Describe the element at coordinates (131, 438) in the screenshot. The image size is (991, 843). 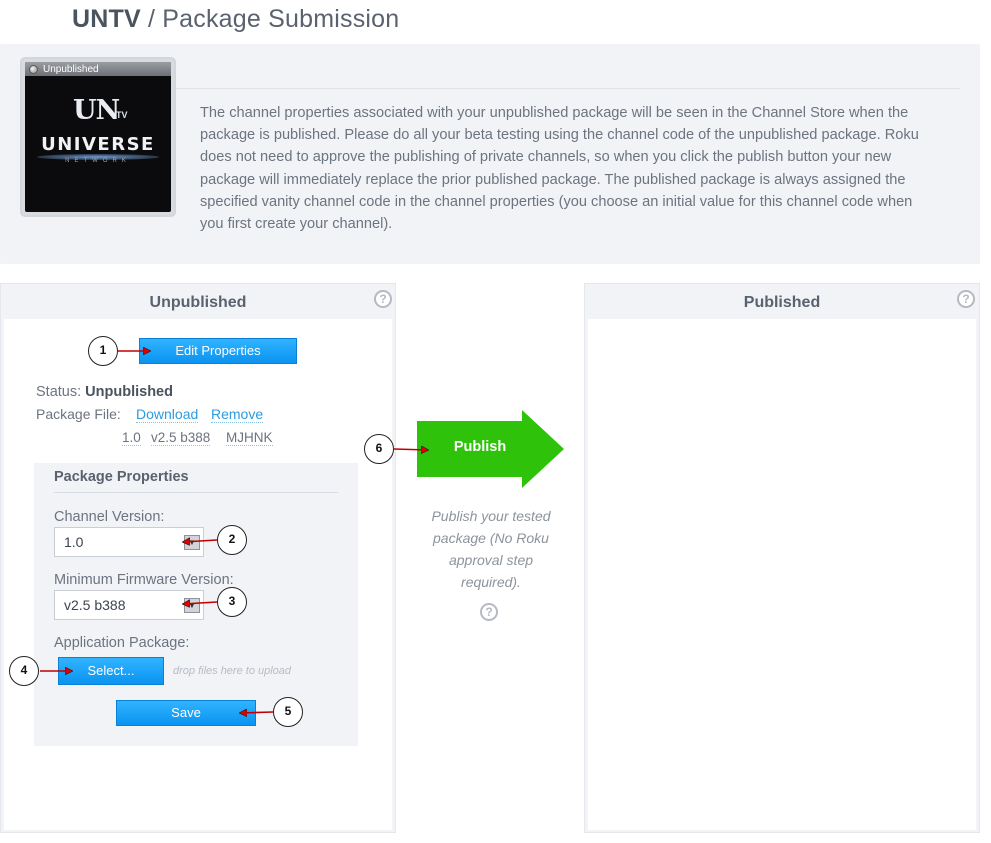
I see `package-version: 1.0` at that location.